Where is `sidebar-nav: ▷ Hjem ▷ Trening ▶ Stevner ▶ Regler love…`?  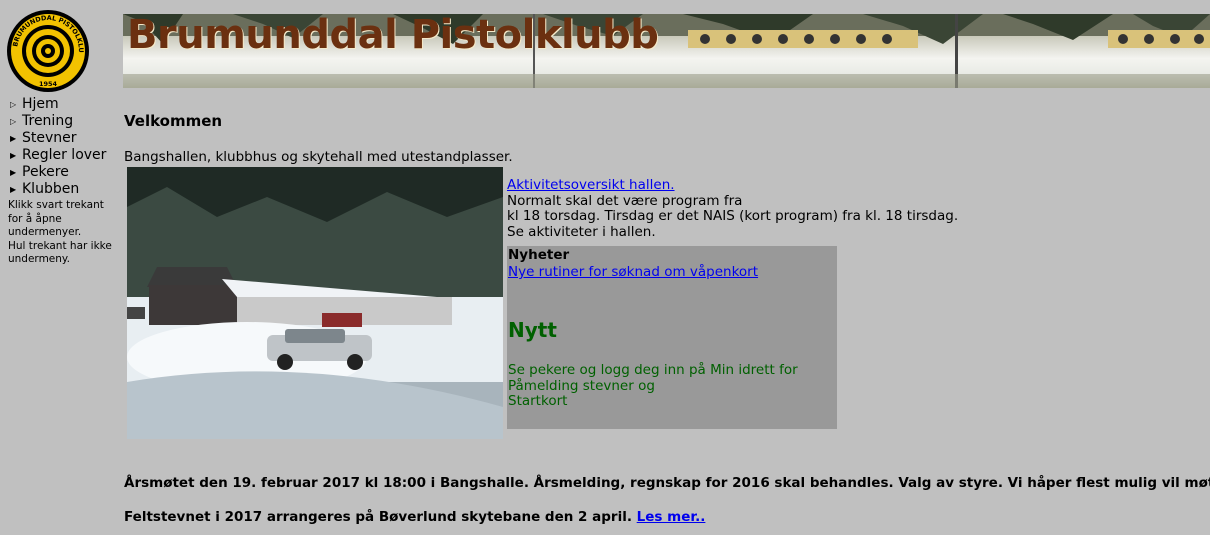
sidebar-nav: ▷ Hjem ▷ Trening ▶ Stevner ▶ Regler love… is located at coordinates (64, 181).